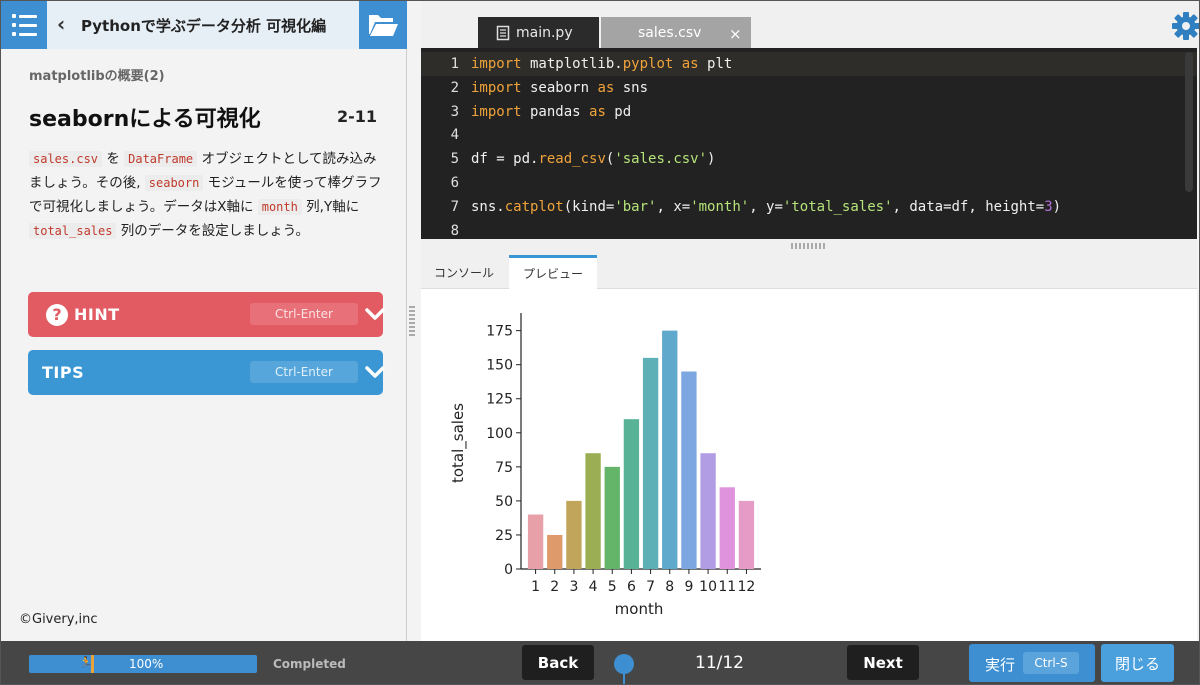 The height and width of the screenshot is (685, 1200). I want to click on run-button: 実行 Ctrl-S, so click(1032, 663).